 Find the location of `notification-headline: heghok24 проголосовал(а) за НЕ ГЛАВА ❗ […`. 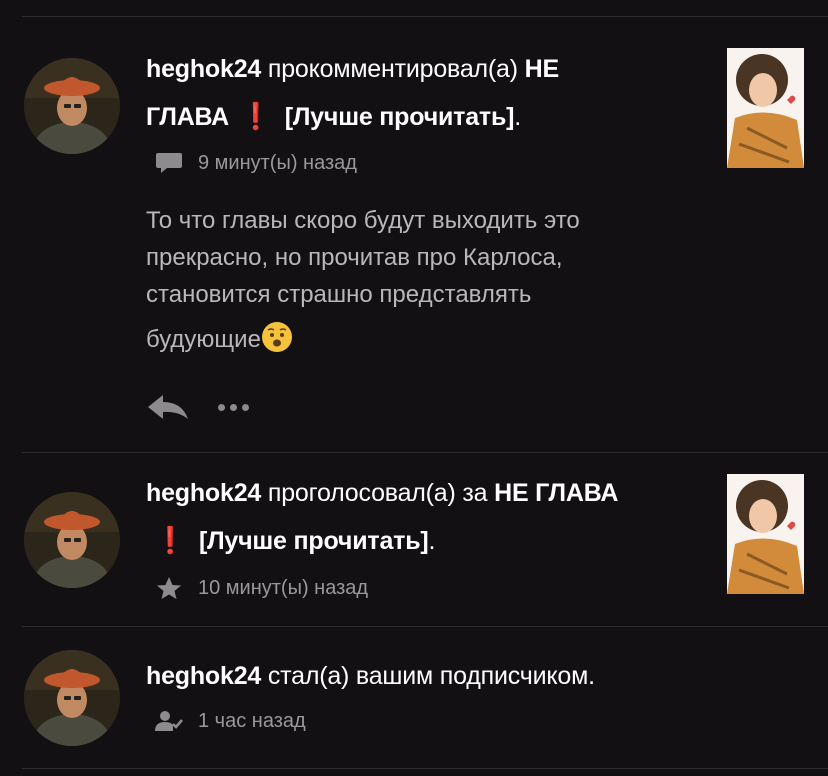

notification-headline: heghok24 проголосовал(а) за НЕ ГЛАВА ❗ [… is located at coordinates (426, 517).